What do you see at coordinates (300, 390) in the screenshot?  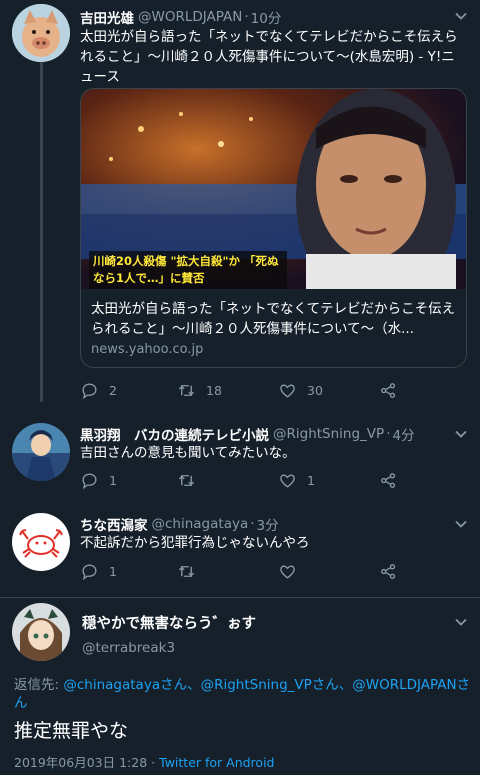 I see `like-button: 30` at bounding box center [300, 390].